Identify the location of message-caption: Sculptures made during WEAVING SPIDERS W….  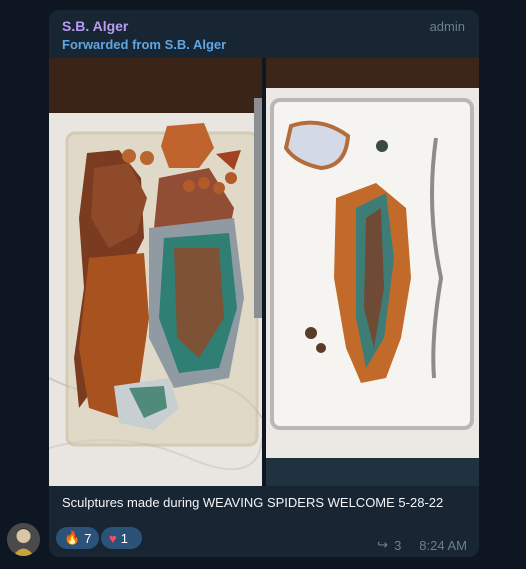
(253, 502).